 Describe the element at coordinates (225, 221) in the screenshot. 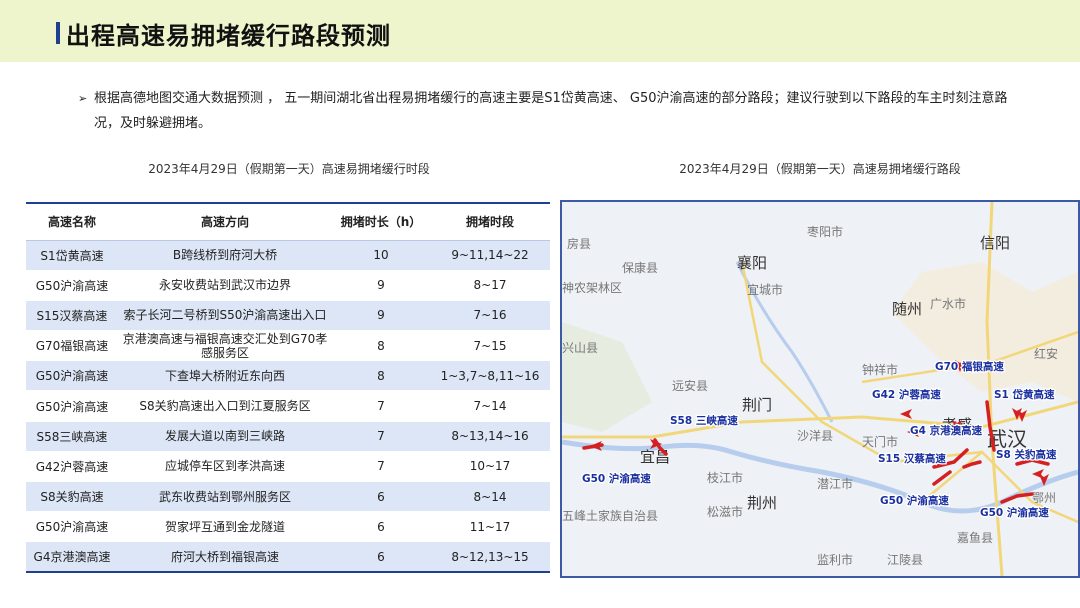

I see `column-header: 高速方向` at that location.